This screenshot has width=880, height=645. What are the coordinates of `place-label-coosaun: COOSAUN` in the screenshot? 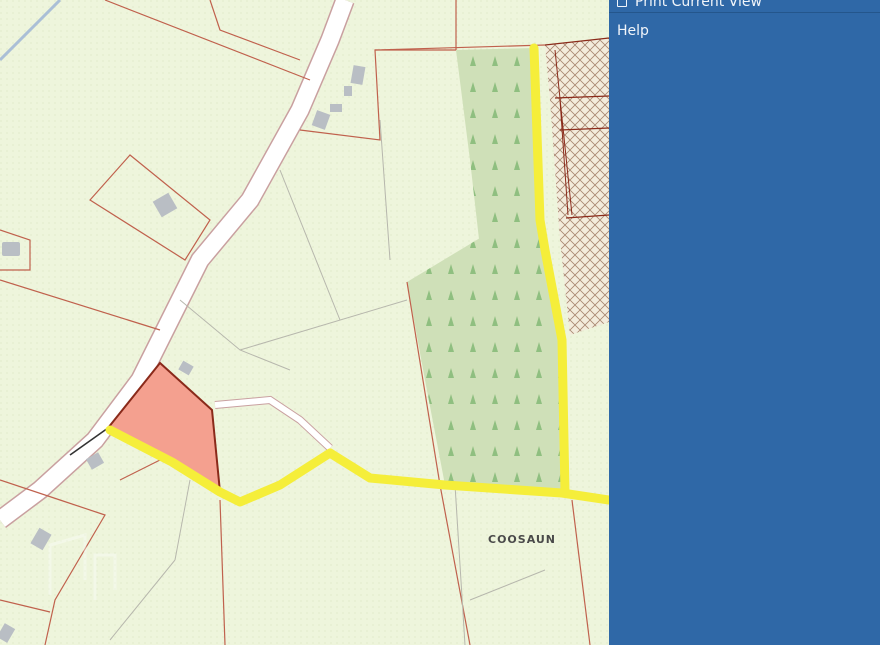 It's located at (522, 539).